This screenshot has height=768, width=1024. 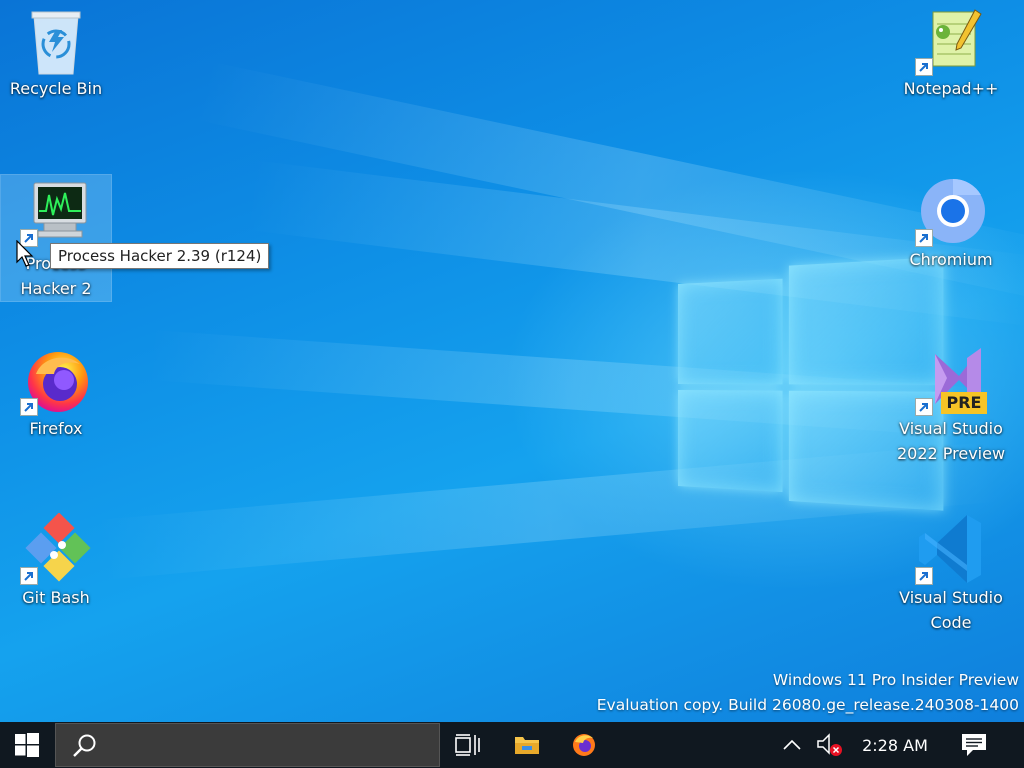 I want to click on recycle-bin-icon, so click(x=56, y=40).